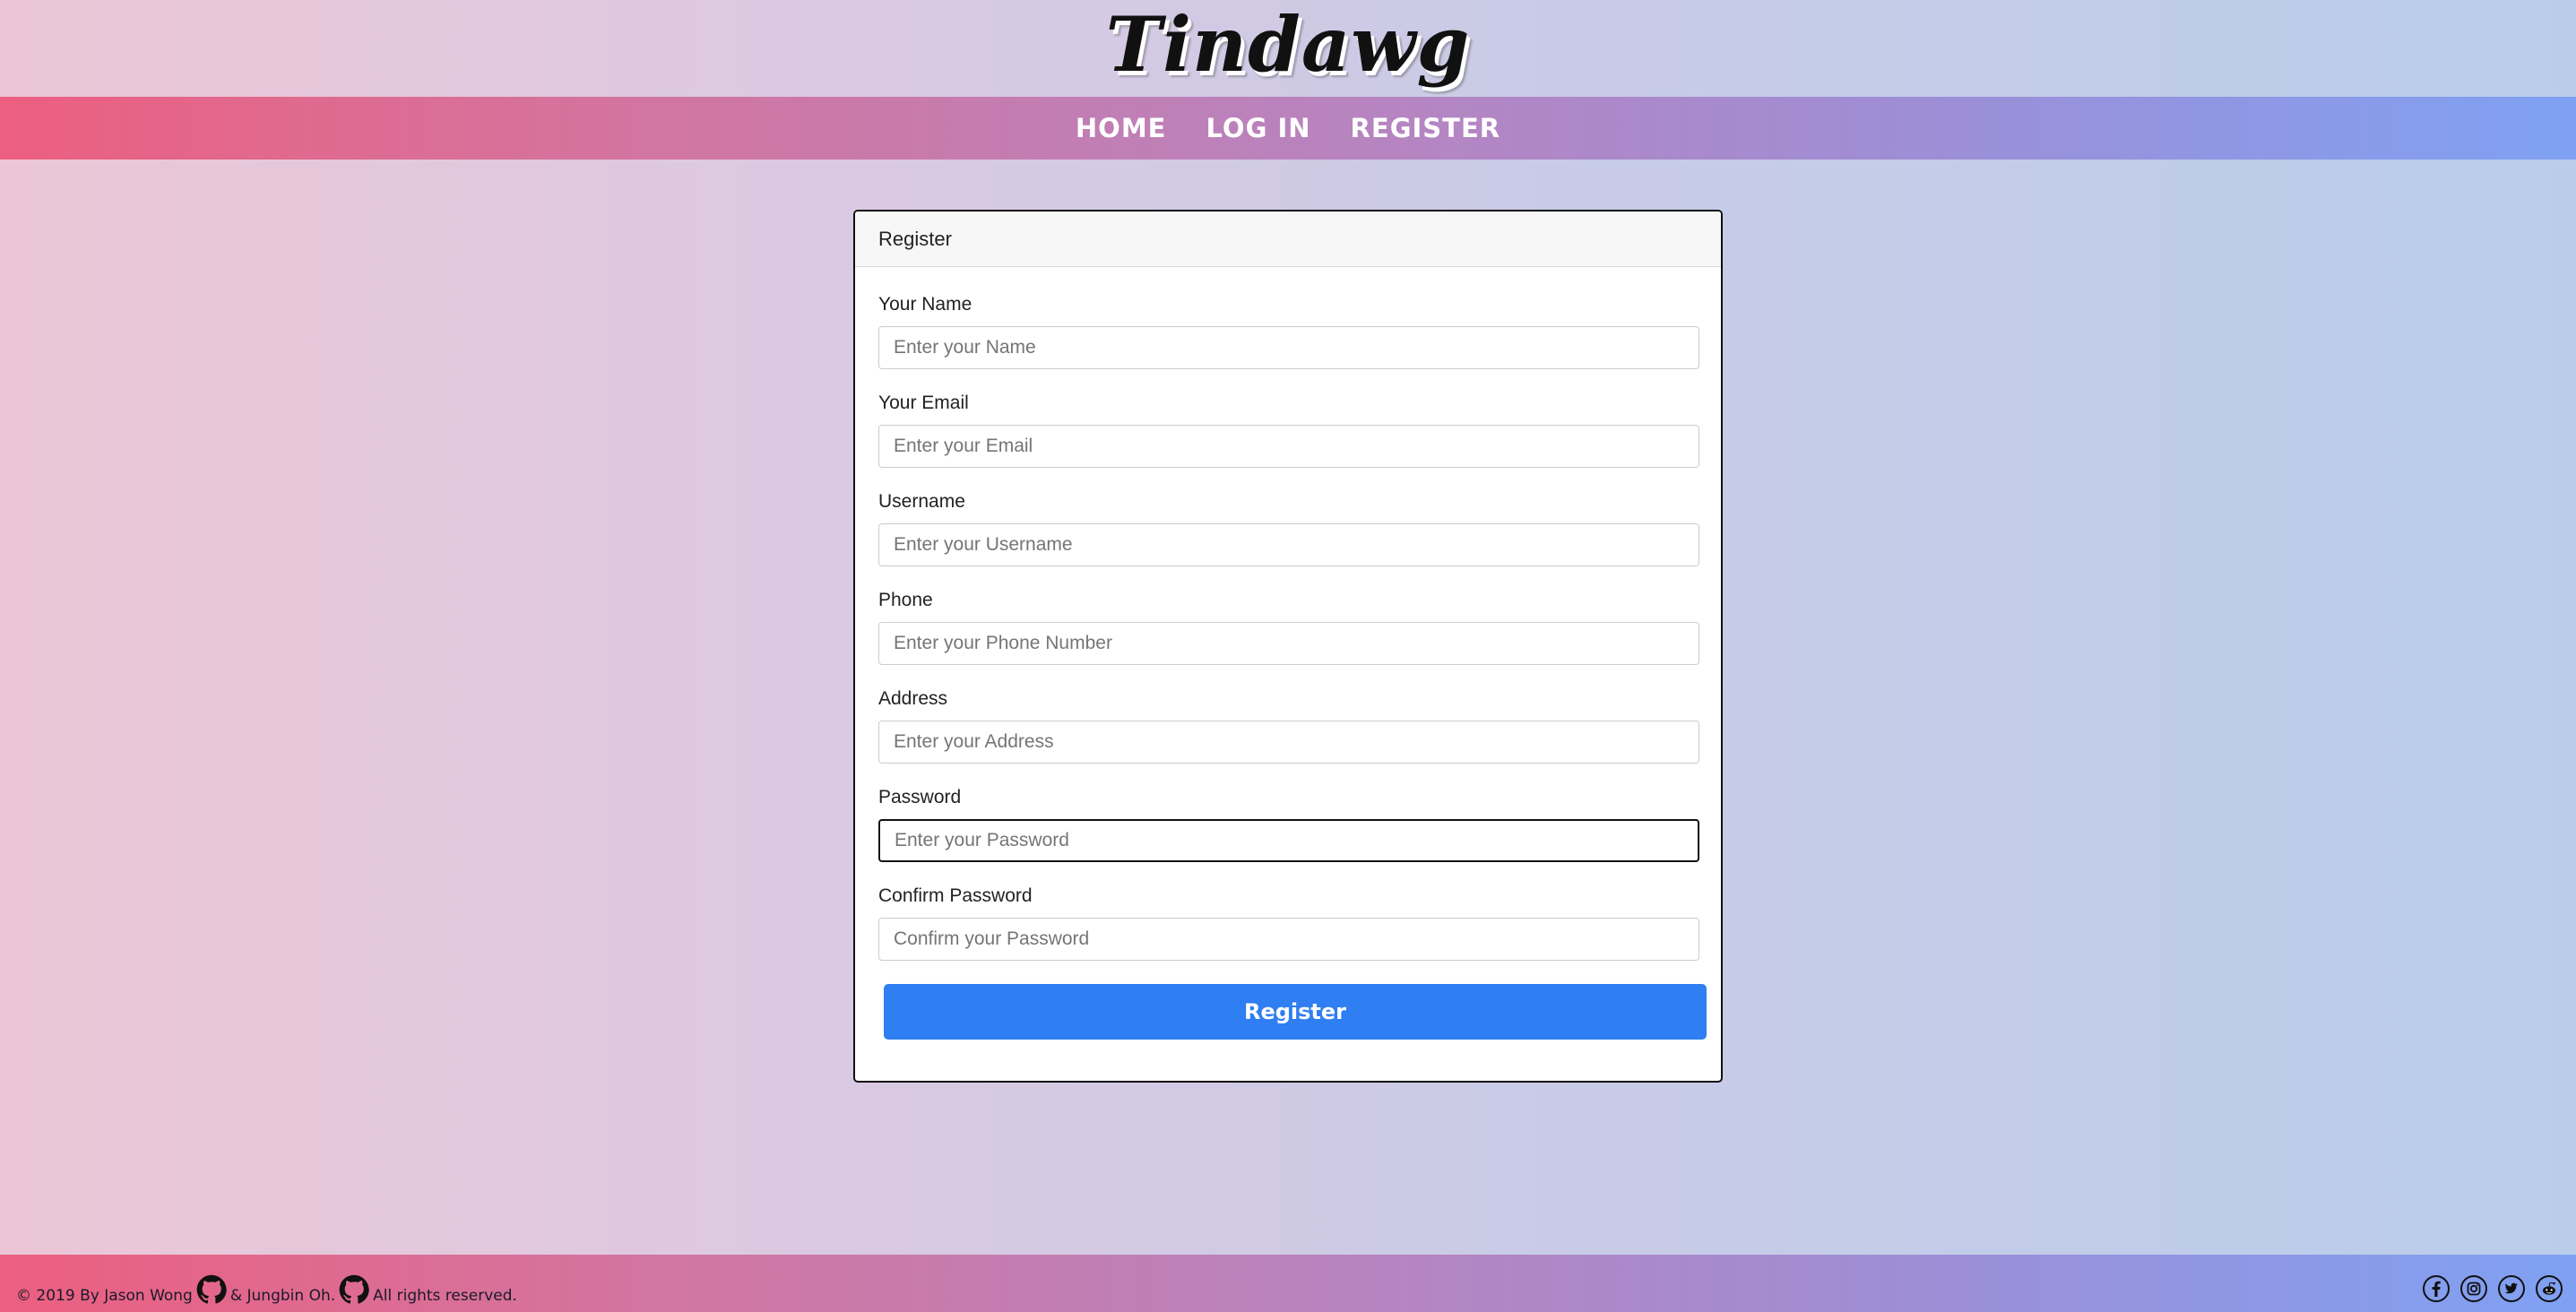  I want to click on password-input, so click(1288, 841).